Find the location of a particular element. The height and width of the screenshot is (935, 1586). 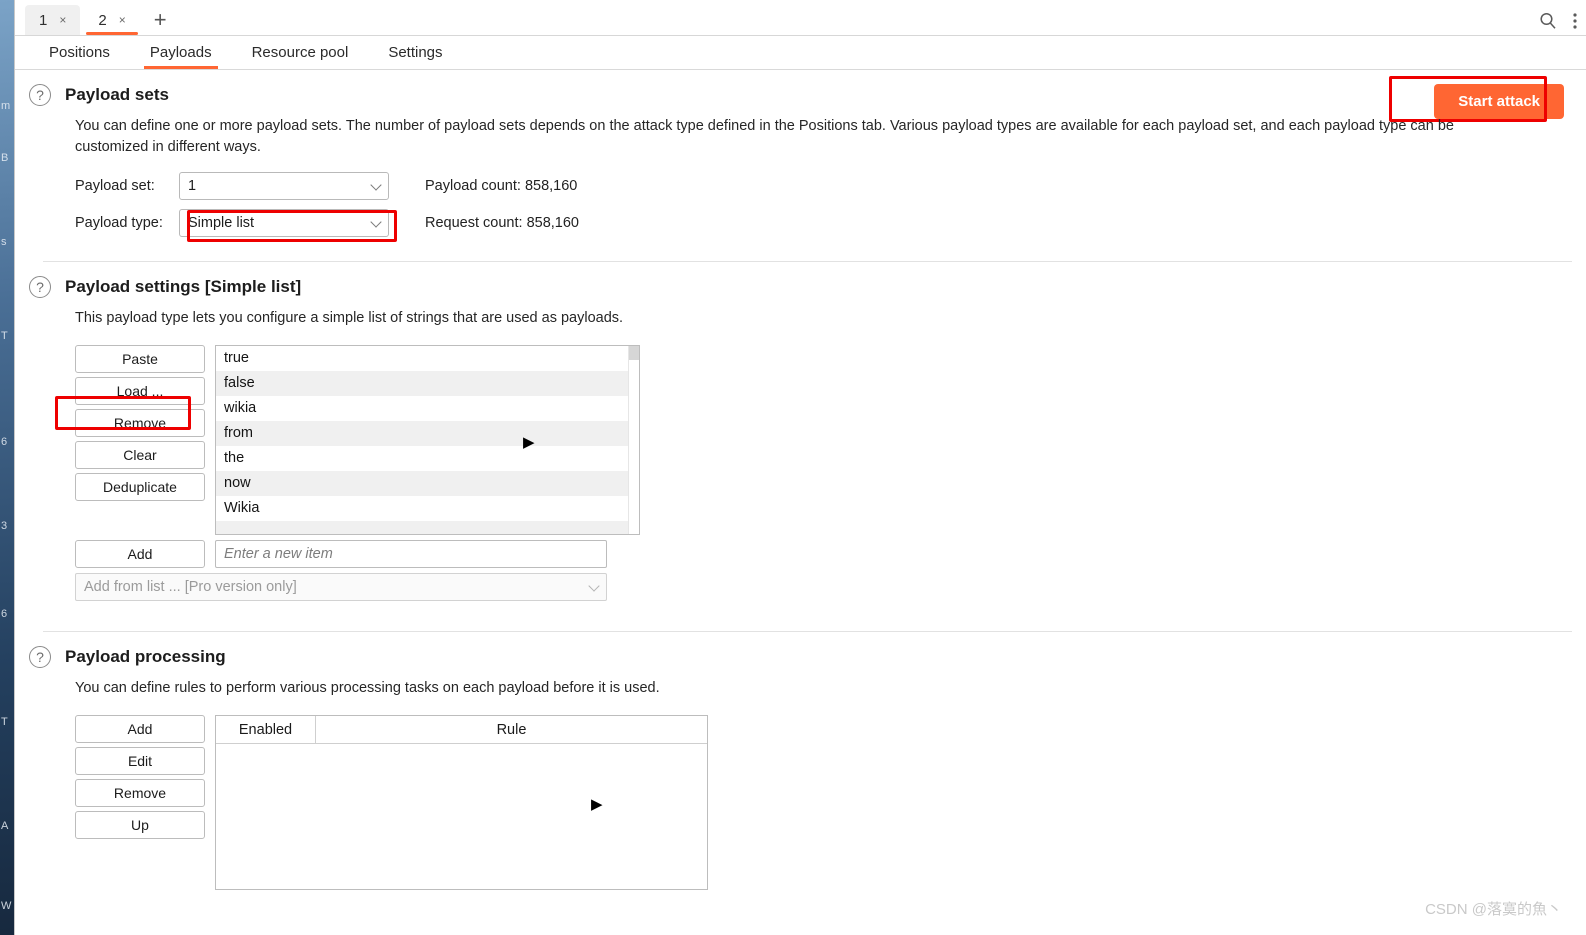

add-from-list-combo: Add from list ... [Pro version only] is located at coordinates (341, 587).